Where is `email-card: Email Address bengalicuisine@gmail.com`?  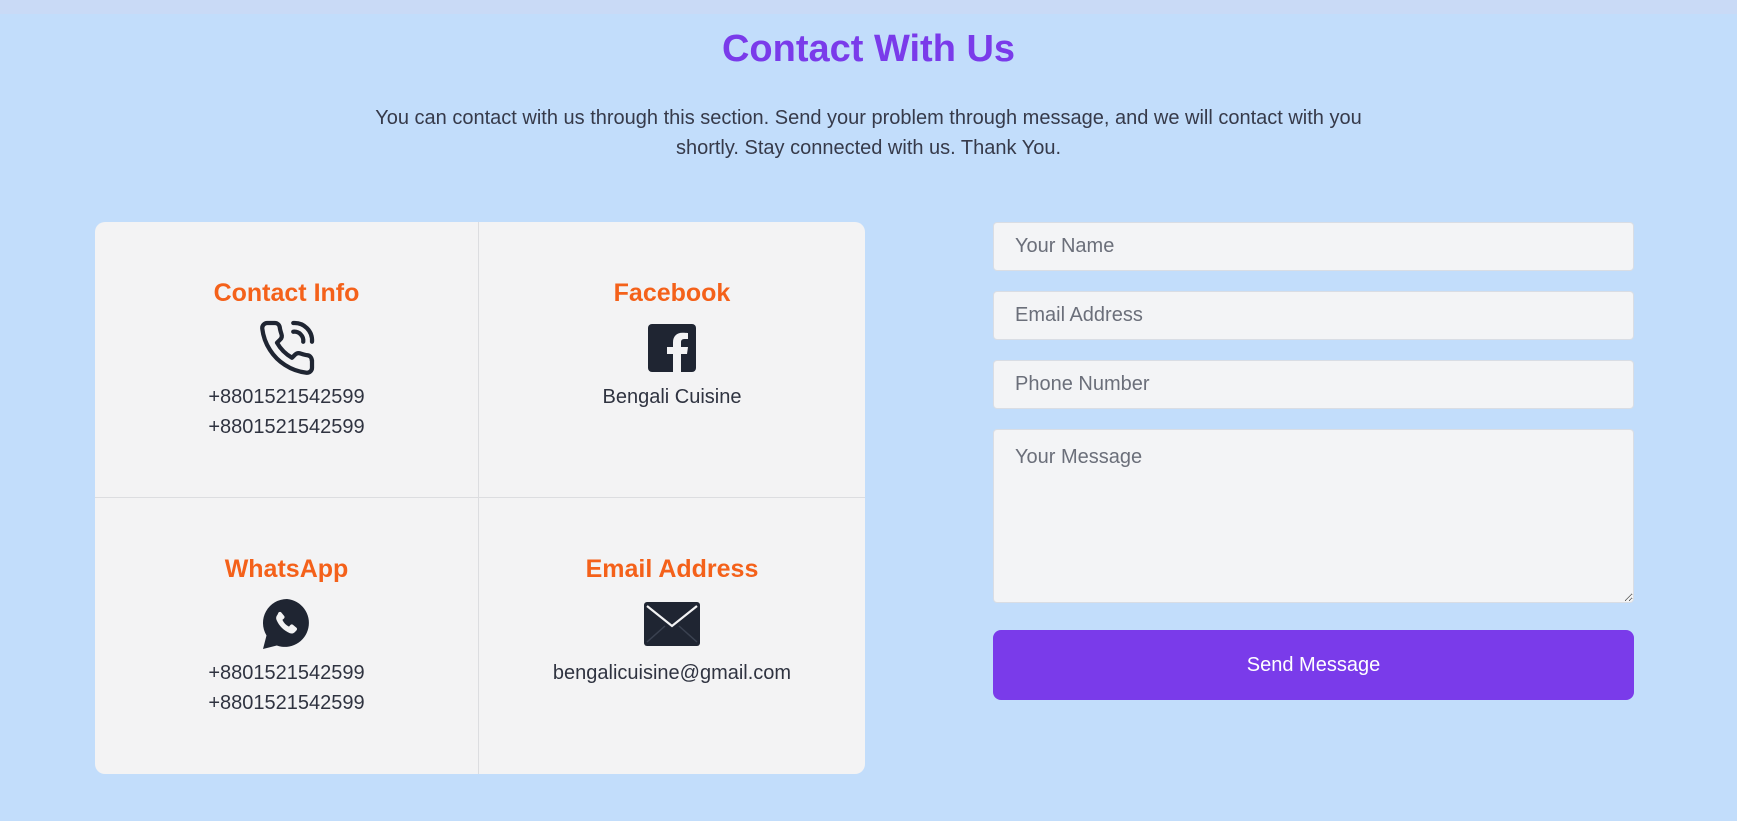
email-card: Email Address bengalicuisine@gmail.com is located at coordinates (672, 636).